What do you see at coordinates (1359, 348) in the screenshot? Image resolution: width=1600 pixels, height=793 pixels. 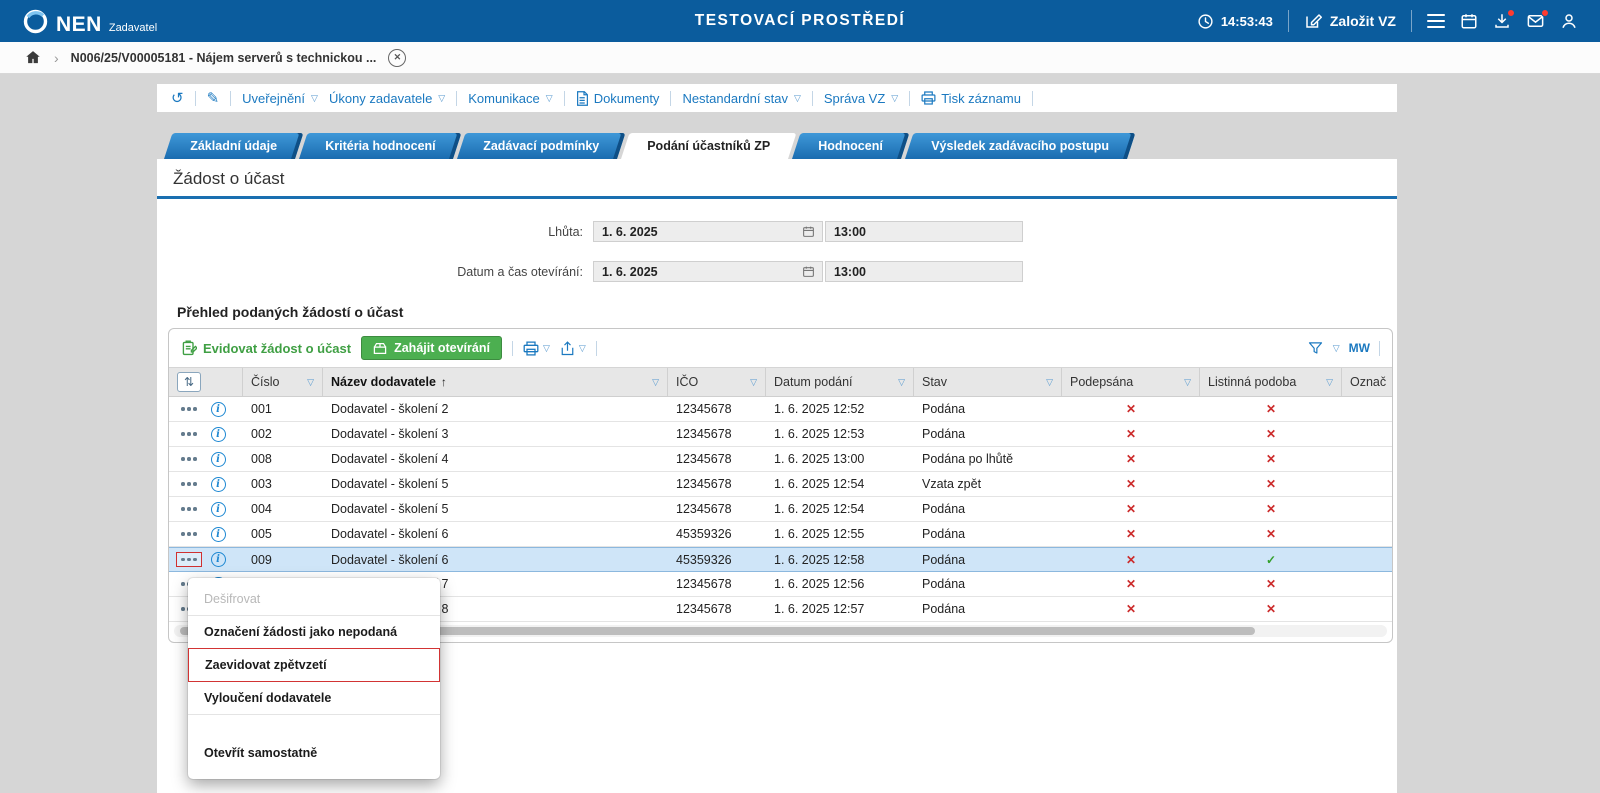 I see `mw-view-button: MW` at bounding box center [1359, 348].